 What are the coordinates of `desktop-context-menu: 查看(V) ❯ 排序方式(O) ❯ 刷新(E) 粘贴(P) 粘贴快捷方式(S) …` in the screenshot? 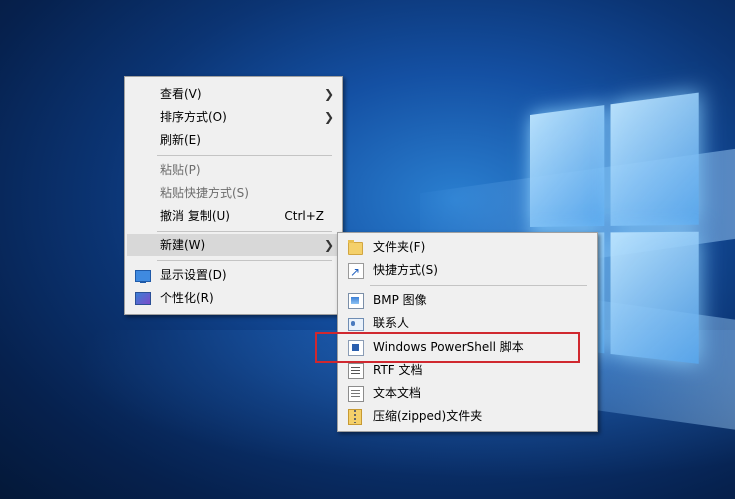 It's located at (233, 195).